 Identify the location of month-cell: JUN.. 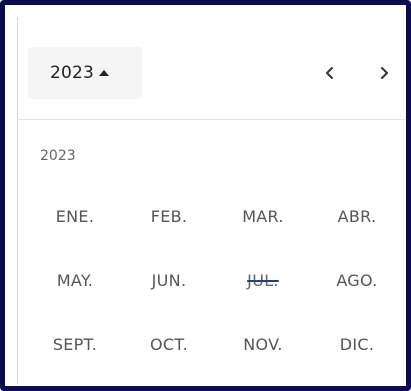
(169, 289).